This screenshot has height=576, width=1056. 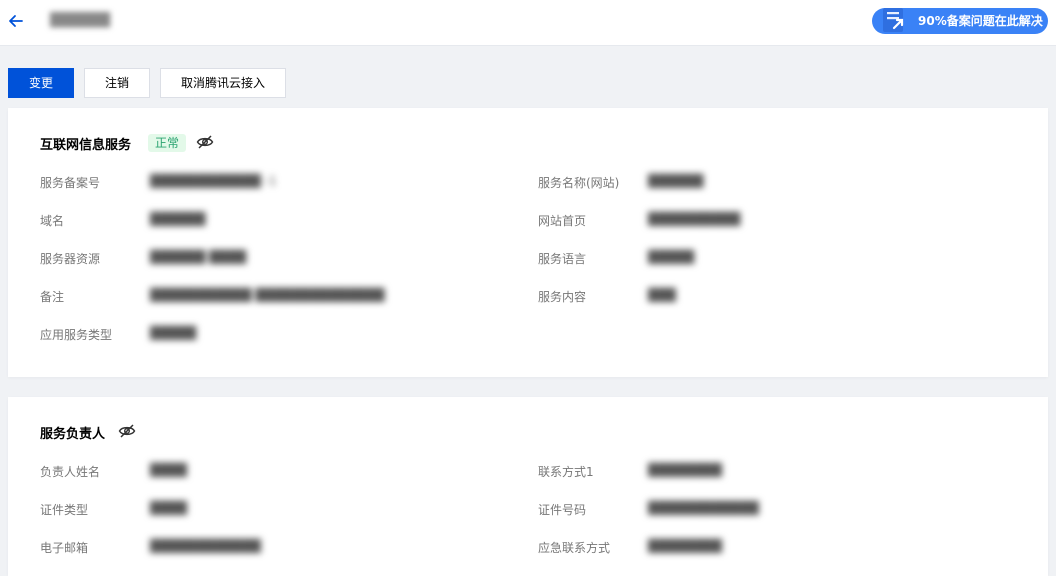 I want to click on field-label: 网站首页, so click(x=562, y=221).